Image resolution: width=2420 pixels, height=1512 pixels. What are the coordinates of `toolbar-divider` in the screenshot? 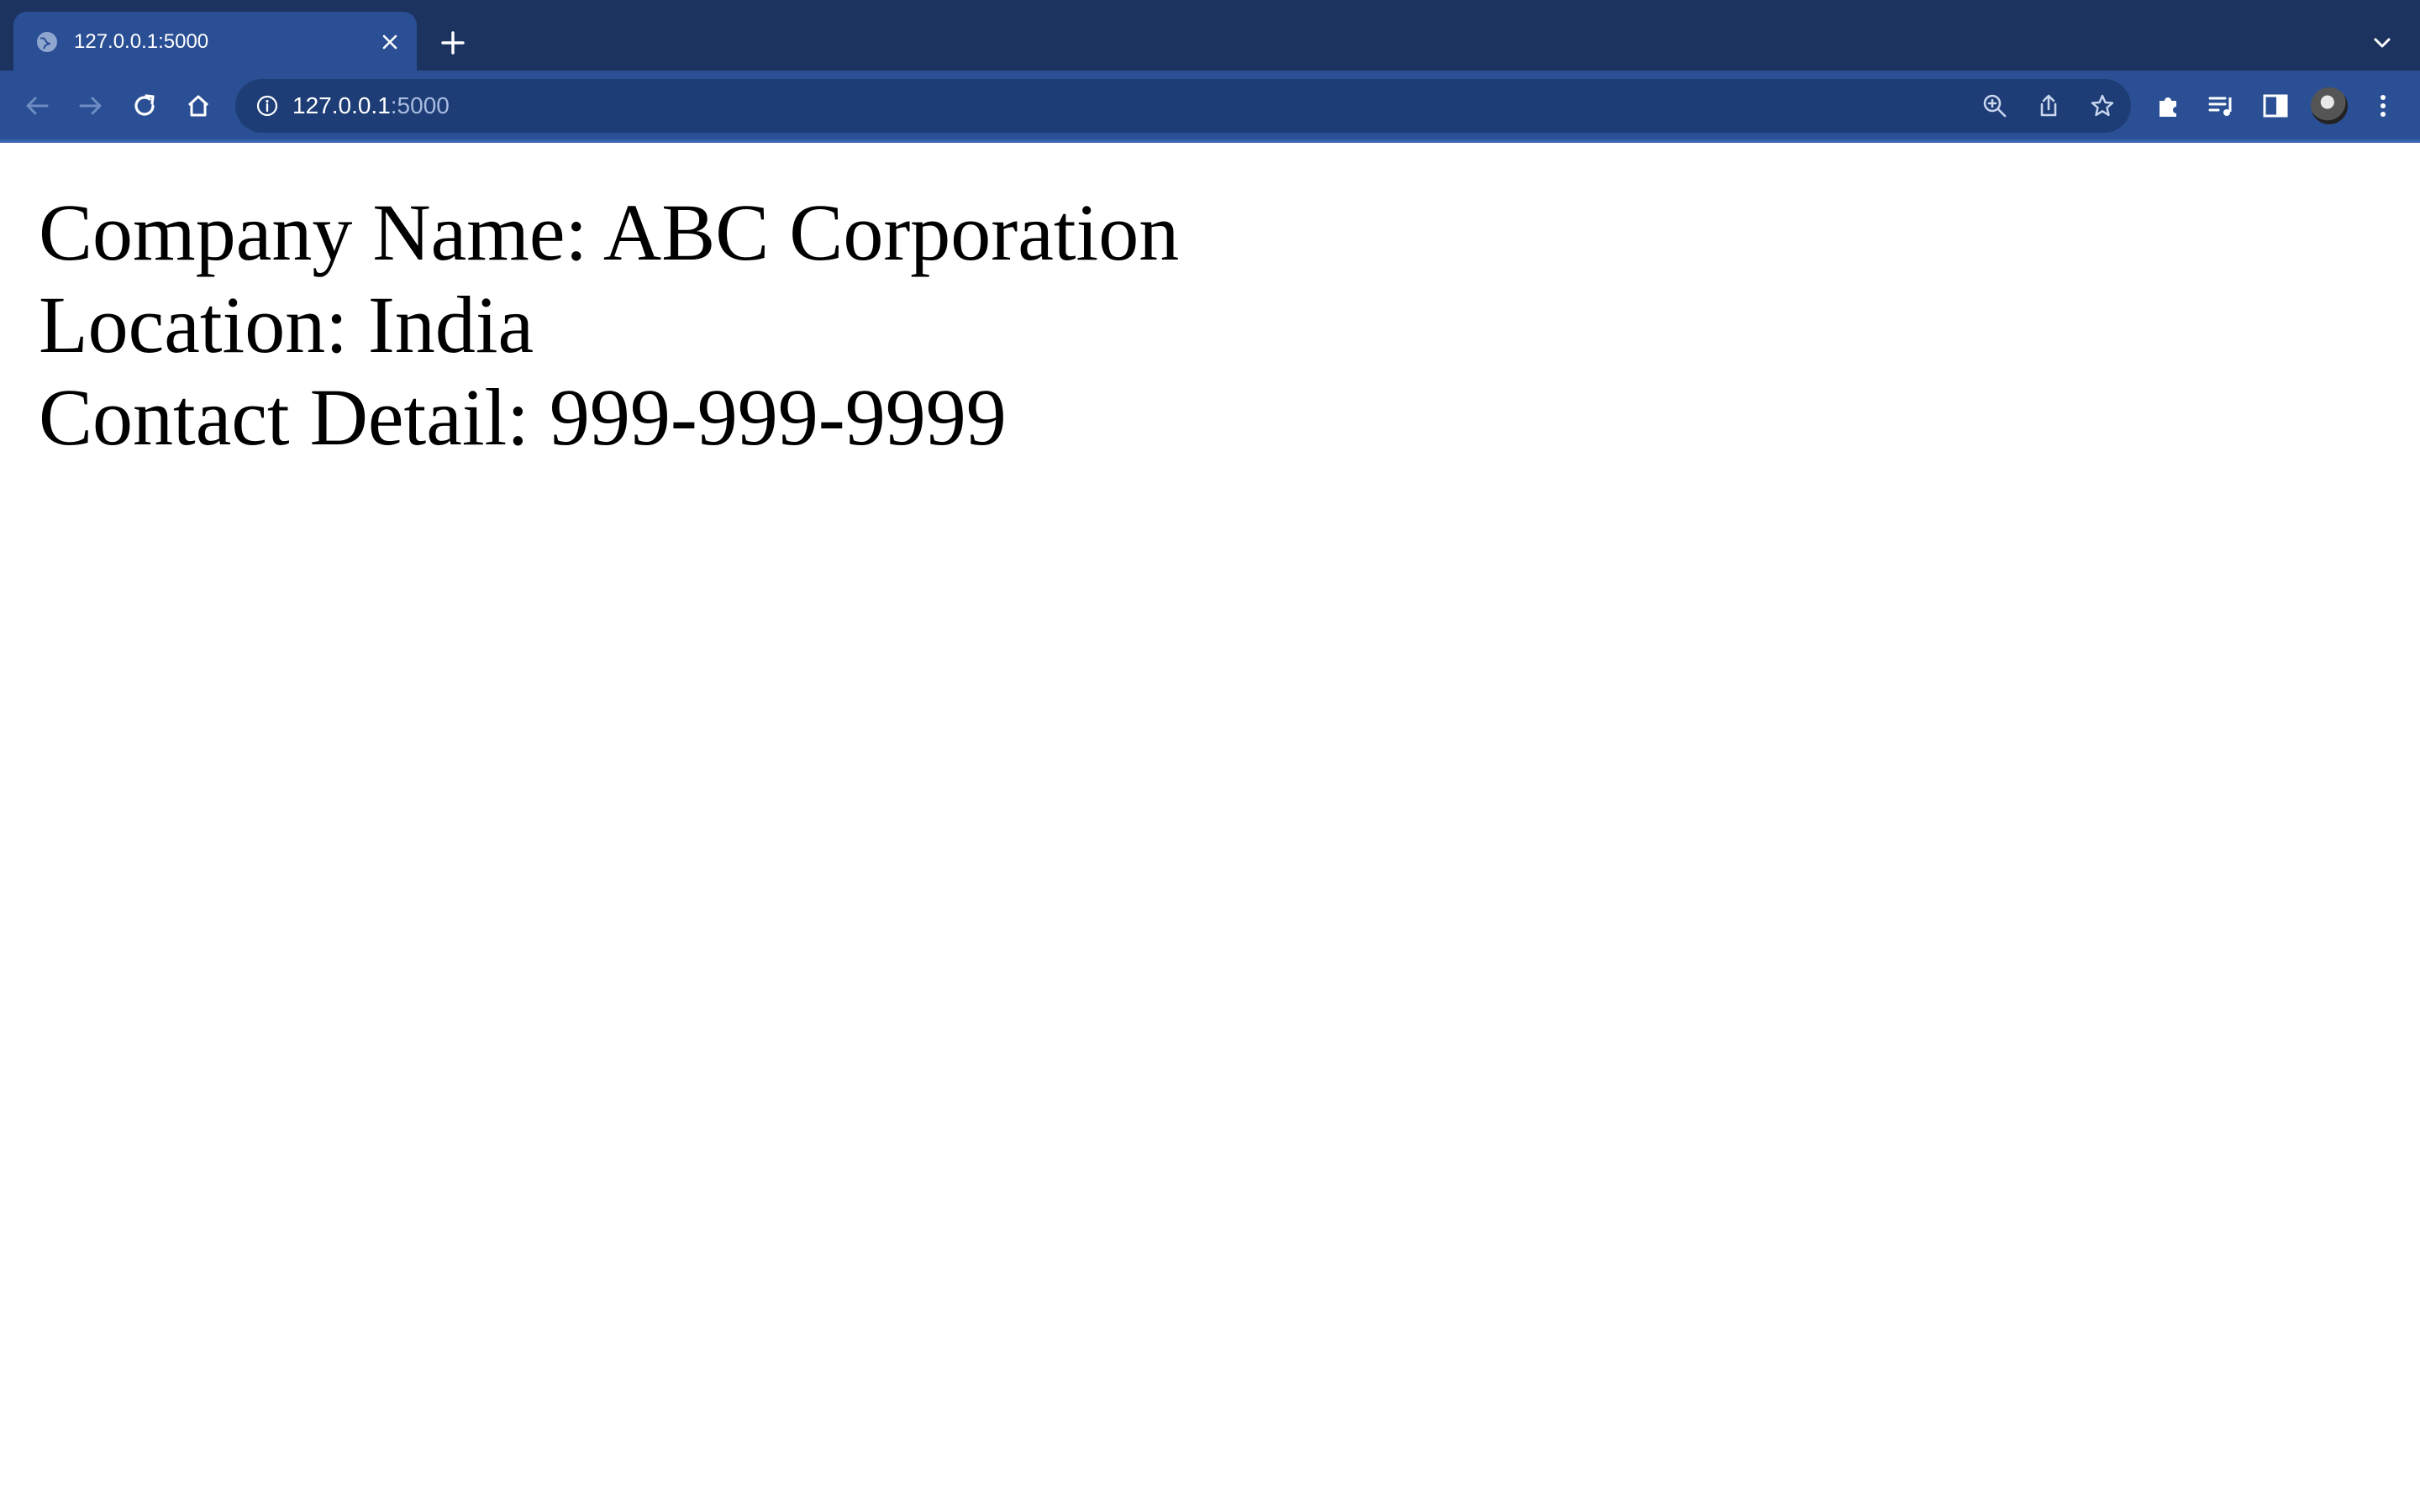 It's located at (1210, 141).